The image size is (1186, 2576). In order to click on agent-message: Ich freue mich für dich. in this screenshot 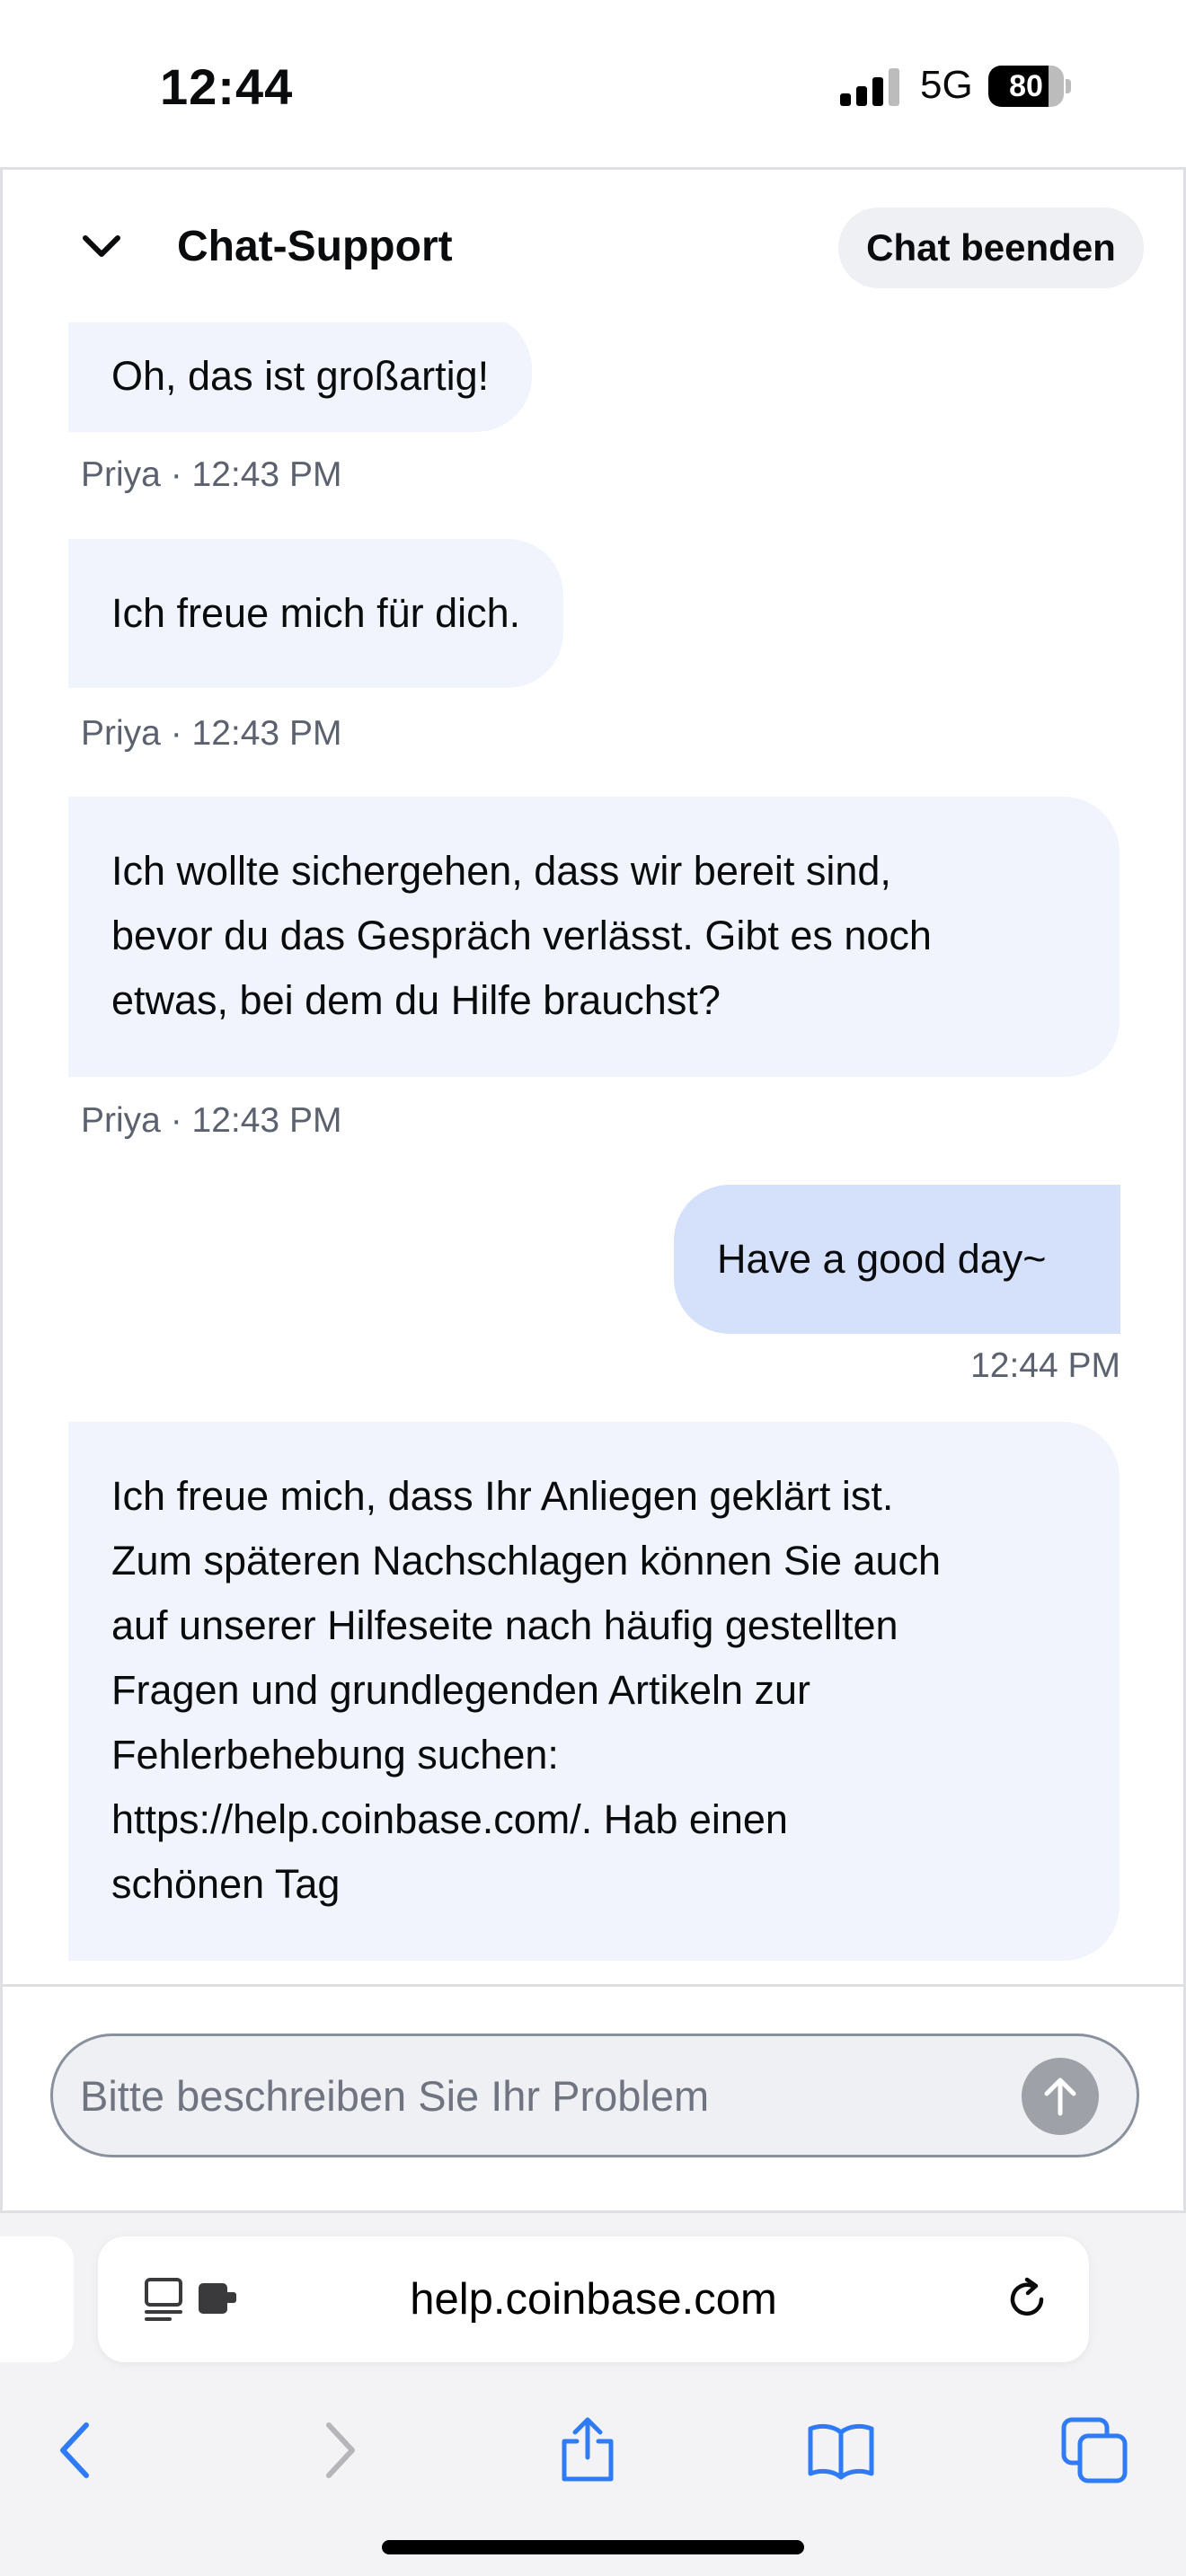, I will do `click(316, 613)`.